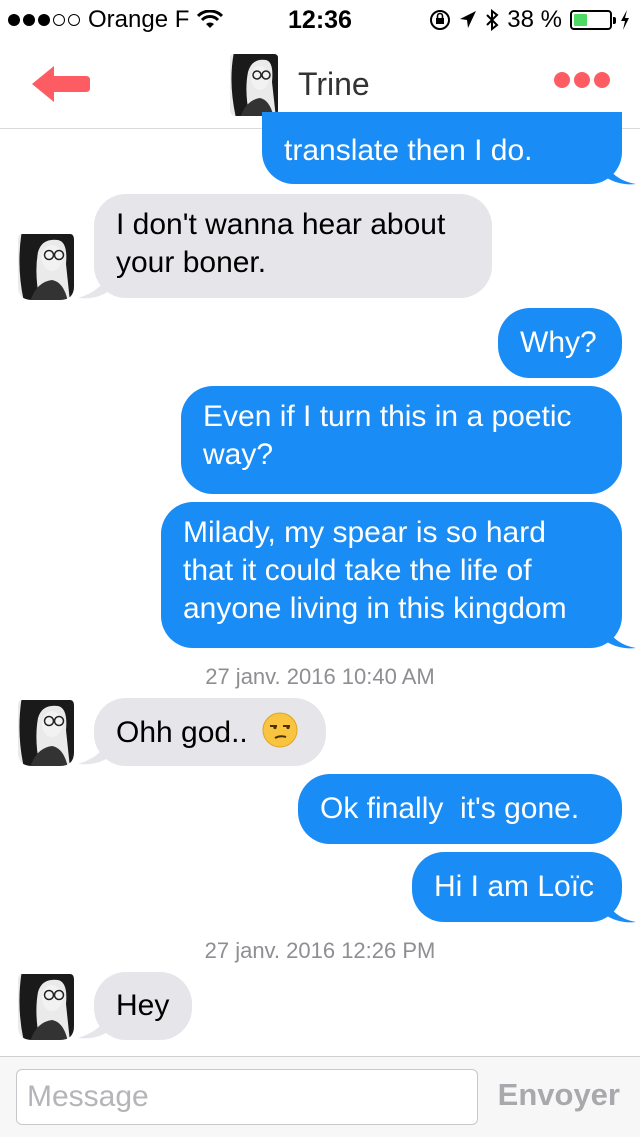 Image resolution: width=640 pixels, height=1137 pixels. I want to click on composer-bar: Envoyer, so click(320, 1096).